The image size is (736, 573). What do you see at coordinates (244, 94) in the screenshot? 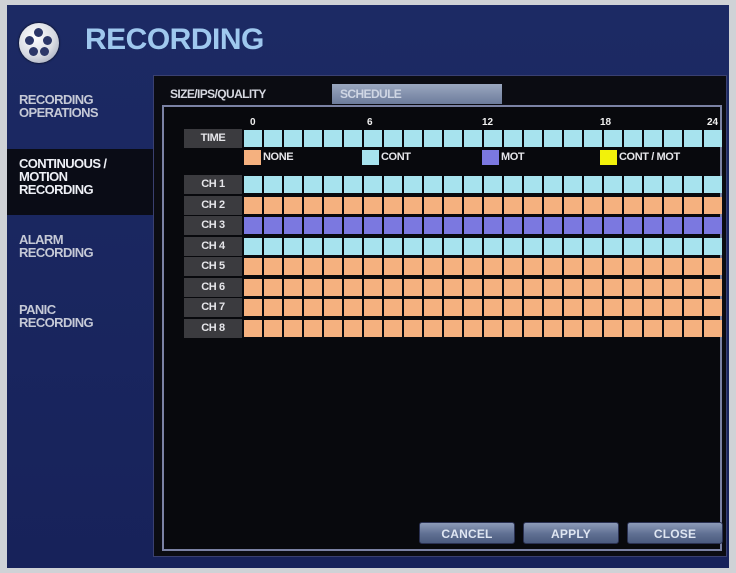
I see `tab-size-ips-quality: SIZE/IPS/QUALITY` at bounding box center [244, 94].